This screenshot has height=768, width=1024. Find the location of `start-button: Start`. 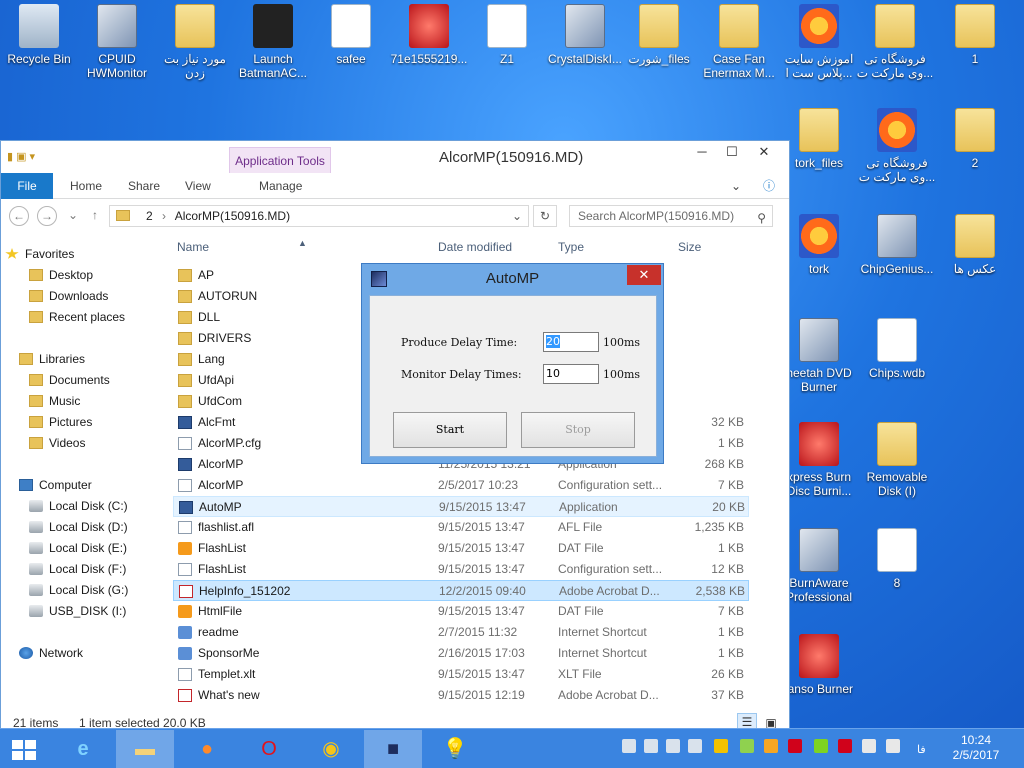

start-button: Start is located at coordinates (450, 430).